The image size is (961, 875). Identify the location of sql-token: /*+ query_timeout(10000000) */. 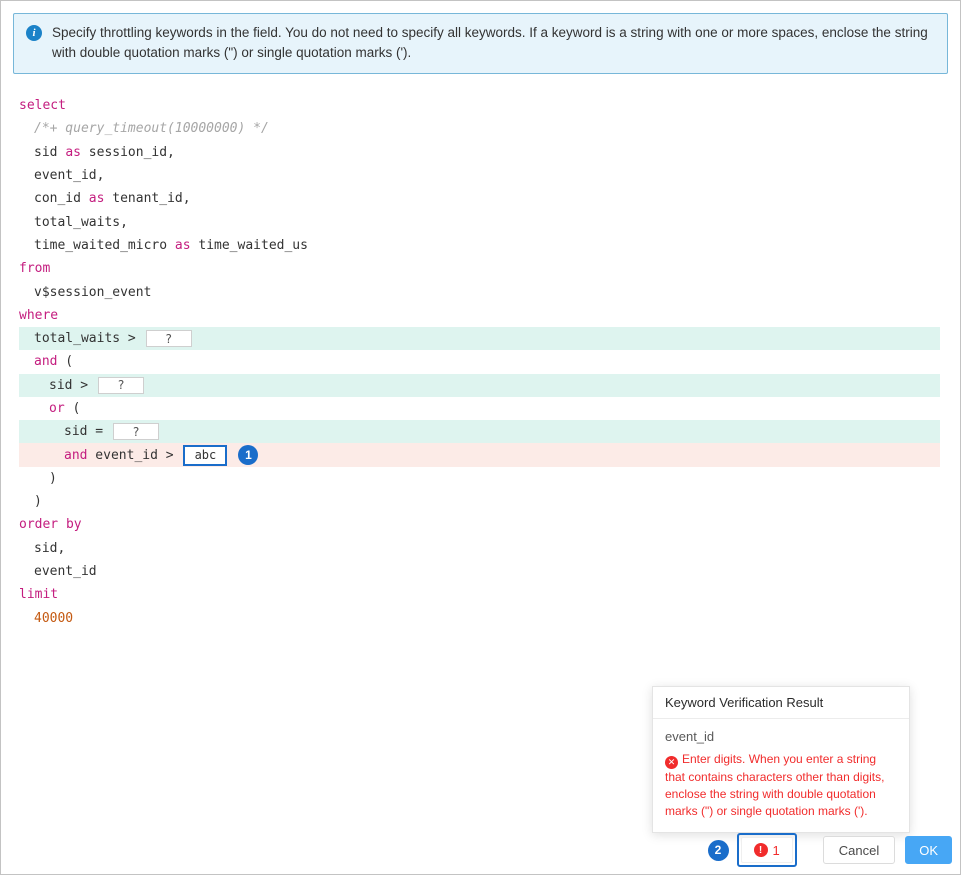
(151, 129).